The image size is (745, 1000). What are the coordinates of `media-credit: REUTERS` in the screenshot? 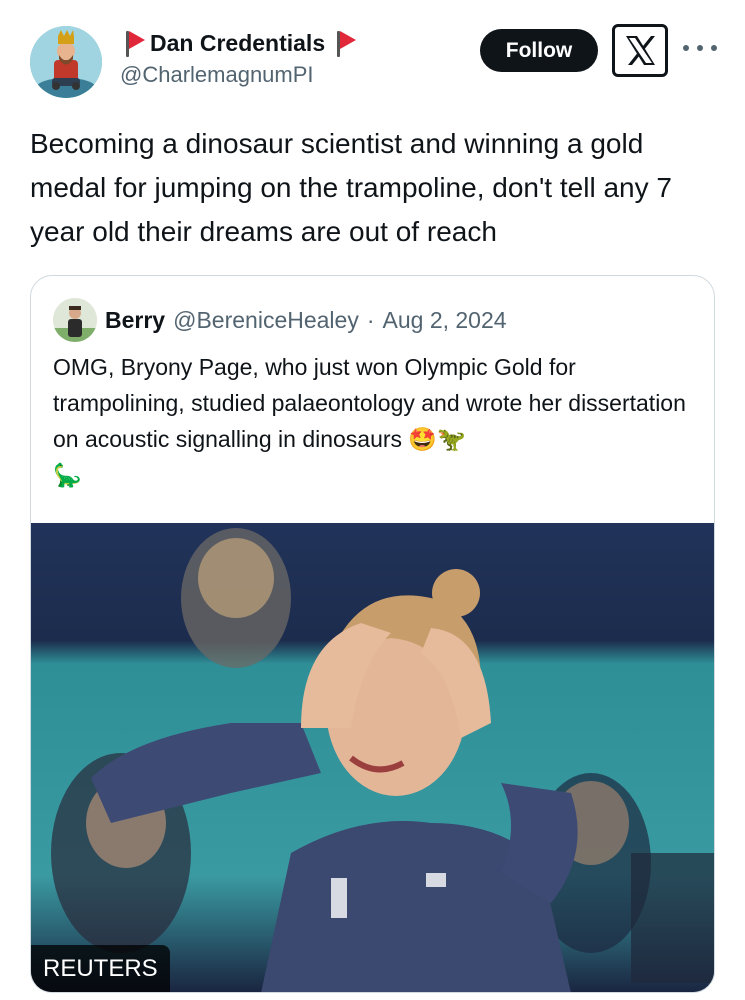 It's located at (100, 968).